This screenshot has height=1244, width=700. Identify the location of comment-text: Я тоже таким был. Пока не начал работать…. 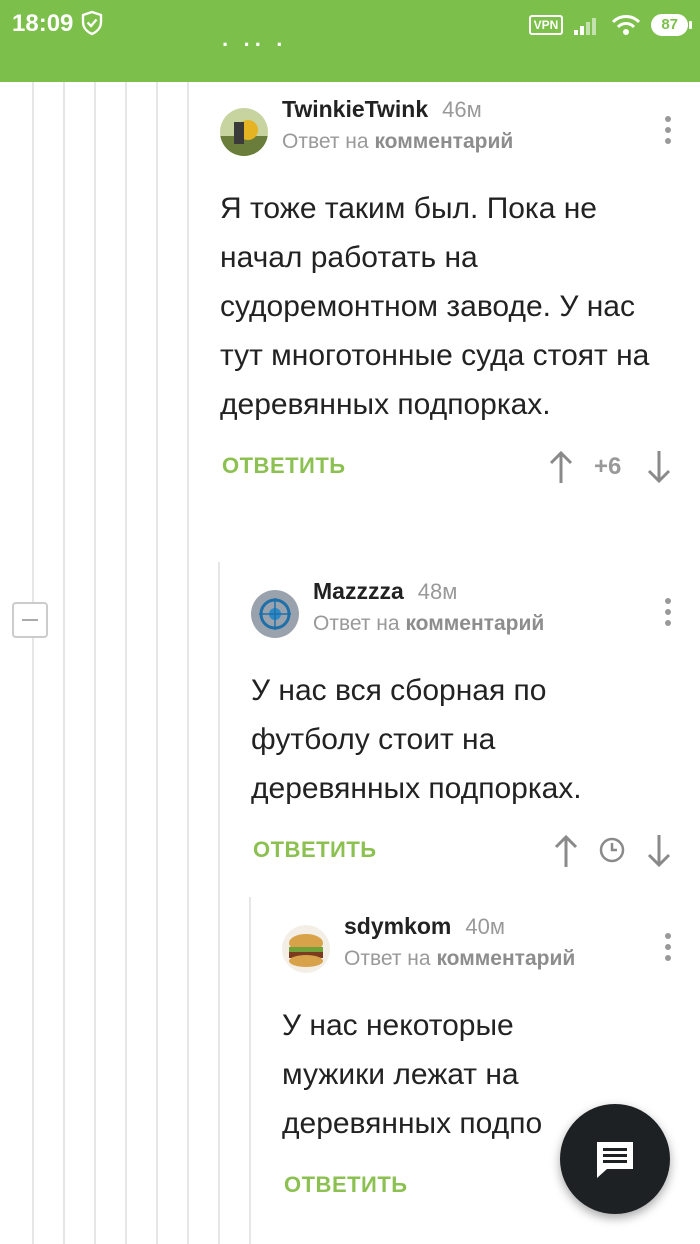
(435, 306).